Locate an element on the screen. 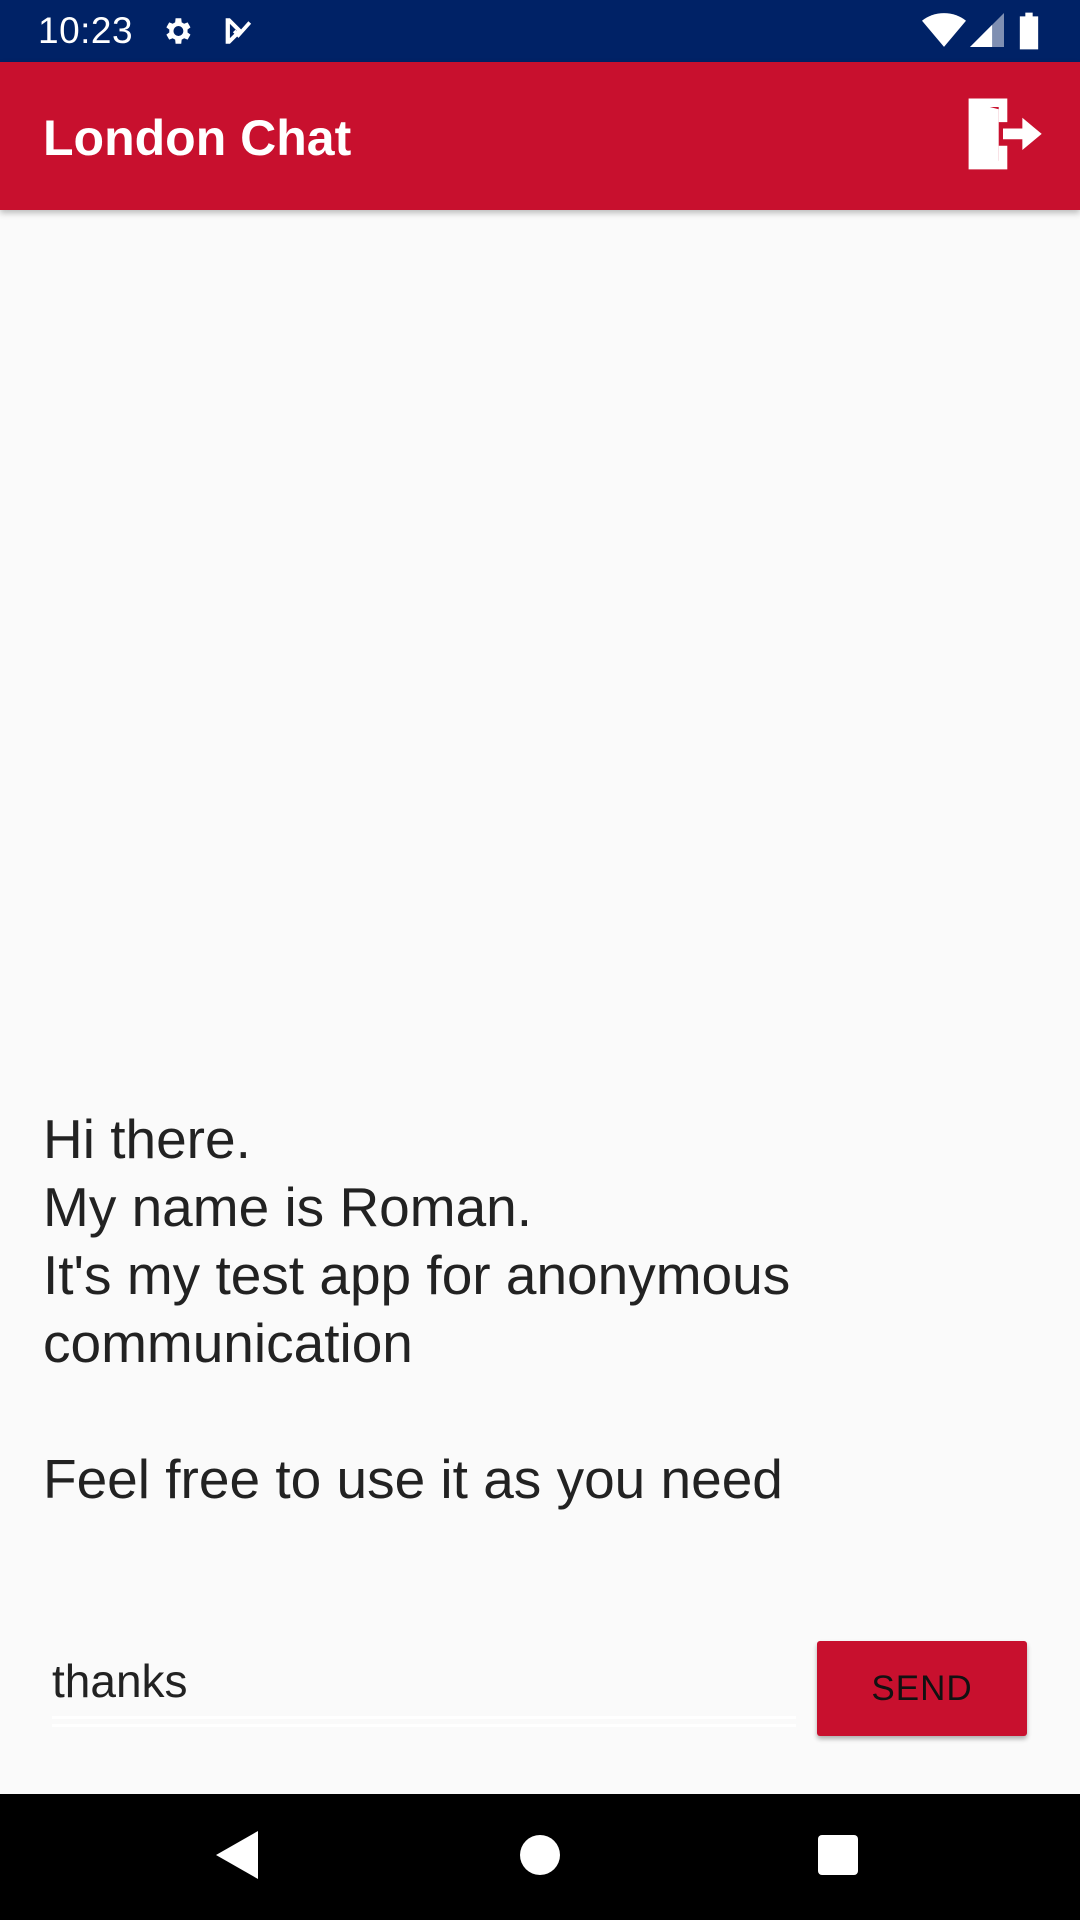 This screenshot has width=1080, height=1920. navigation-bar is located at coordinates (540, 1857).